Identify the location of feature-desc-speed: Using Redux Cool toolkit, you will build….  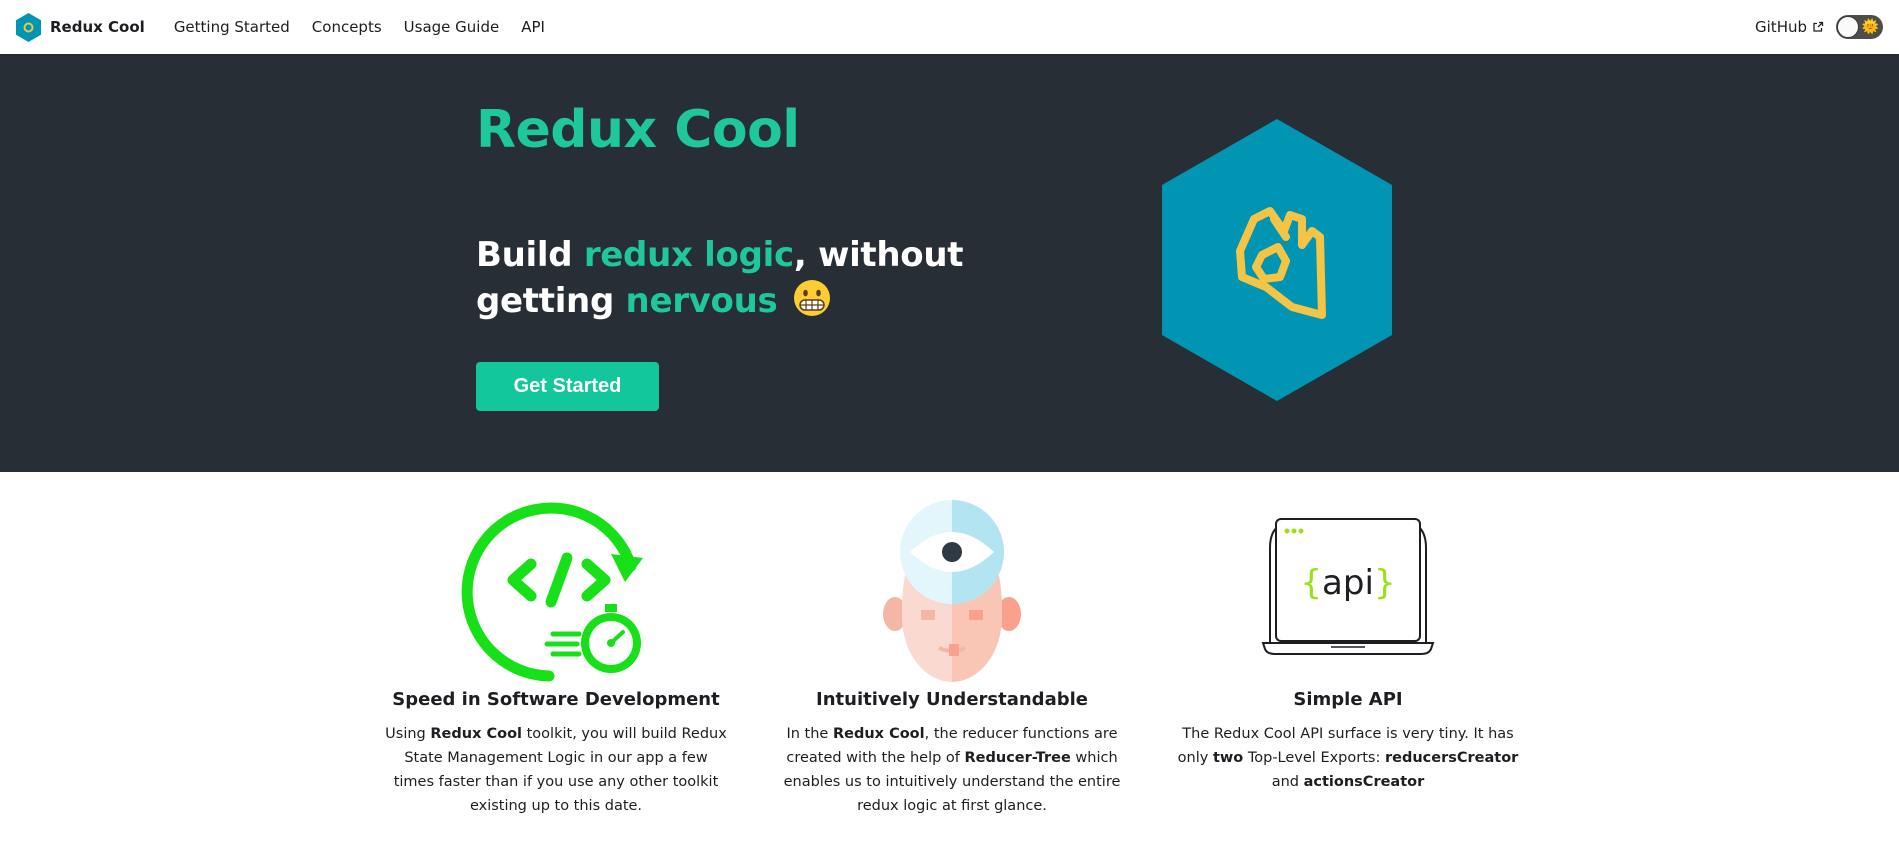
(556, 770).